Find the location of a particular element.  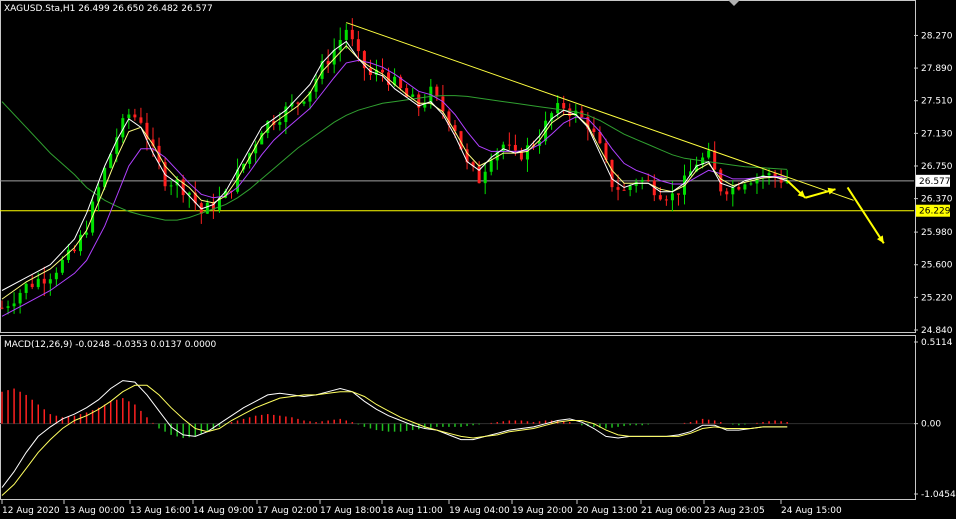

price-tick-label: 25.220 is located at coordinates (937, 298).